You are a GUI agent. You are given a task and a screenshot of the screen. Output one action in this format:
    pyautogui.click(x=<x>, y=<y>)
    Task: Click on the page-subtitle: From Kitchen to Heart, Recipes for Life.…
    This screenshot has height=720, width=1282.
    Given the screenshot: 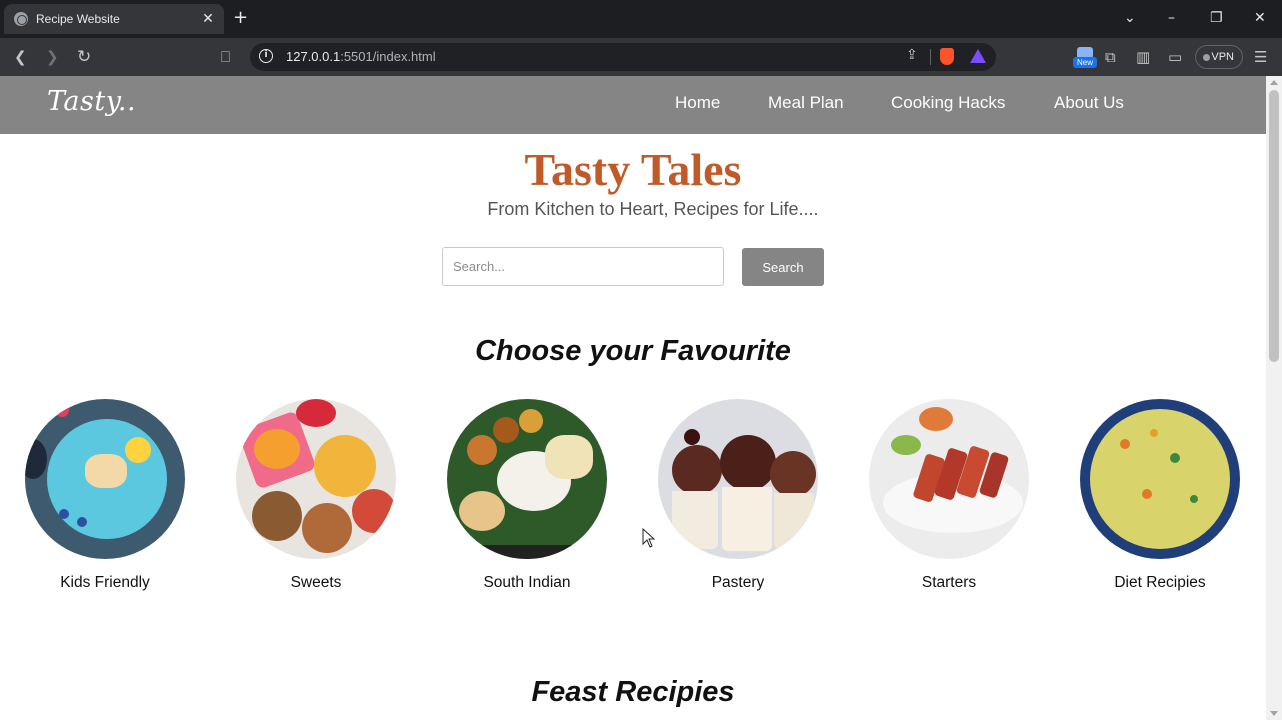 What is the action you would take?
    pyautogui.click(x=653, y=209)
    